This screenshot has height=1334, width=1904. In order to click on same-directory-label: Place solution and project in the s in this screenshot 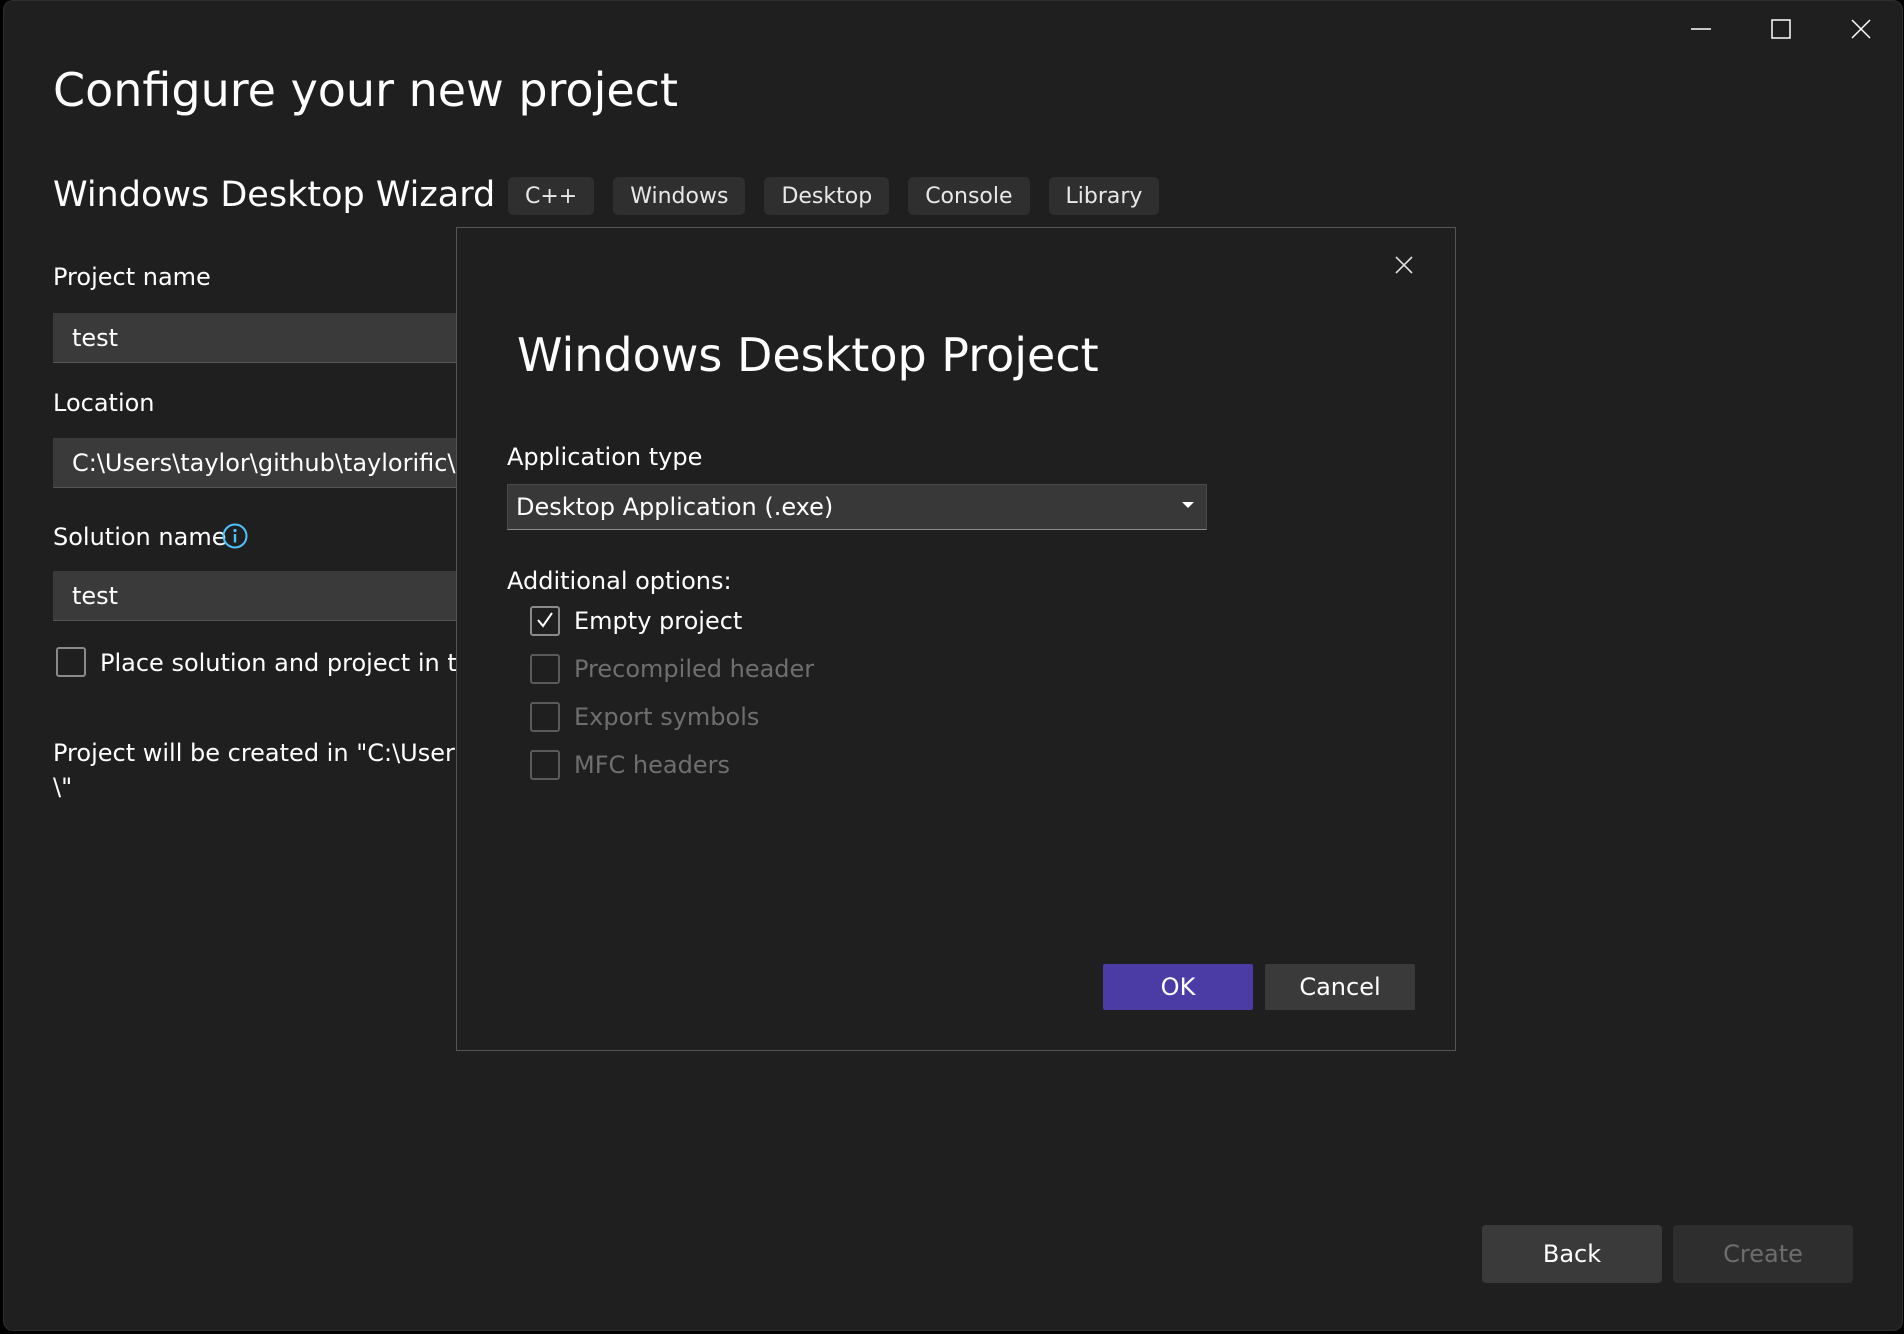, I will do `click(303, 663)`.